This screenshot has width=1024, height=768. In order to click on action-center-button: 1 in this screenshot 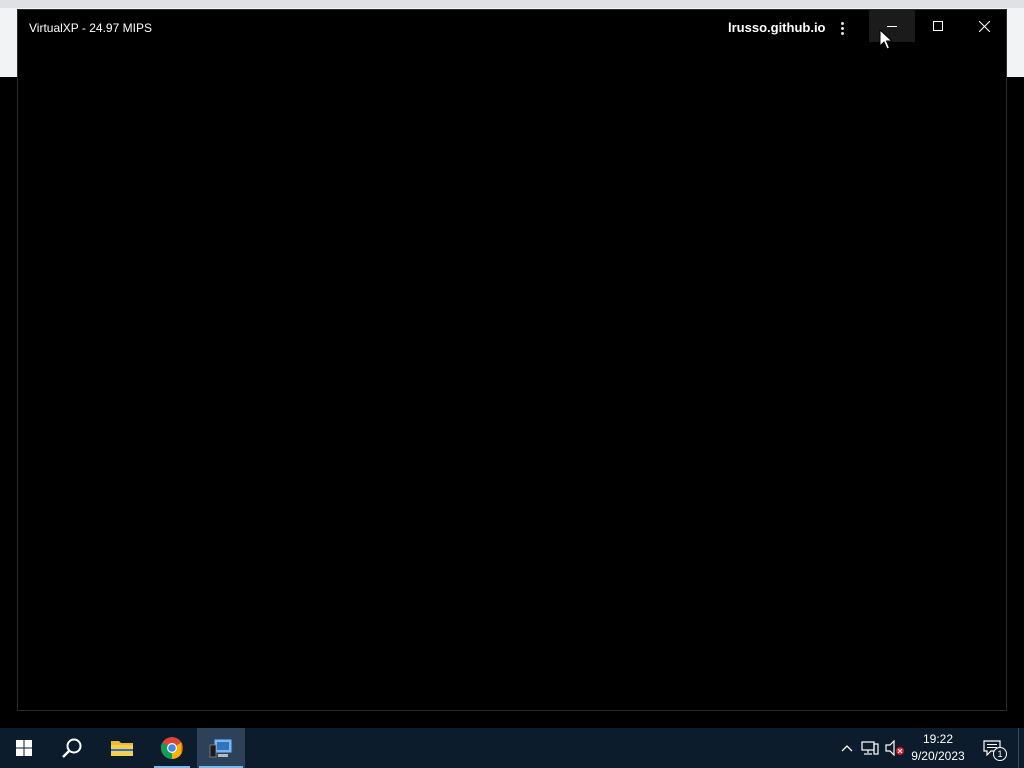, I will do `click(992, 748)`.